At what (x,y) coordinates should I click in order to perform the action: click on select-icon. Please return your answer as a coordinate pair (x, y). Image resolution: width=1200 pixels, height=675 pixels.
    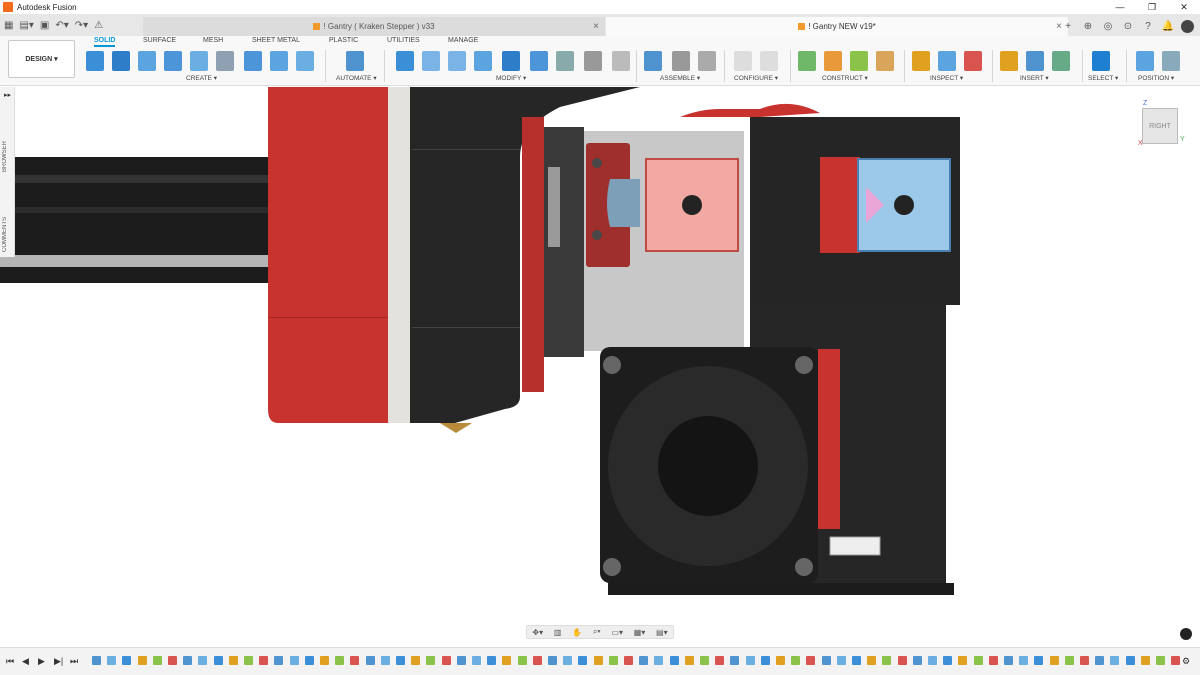
    Looking at the image, I should click on (1101, 61).